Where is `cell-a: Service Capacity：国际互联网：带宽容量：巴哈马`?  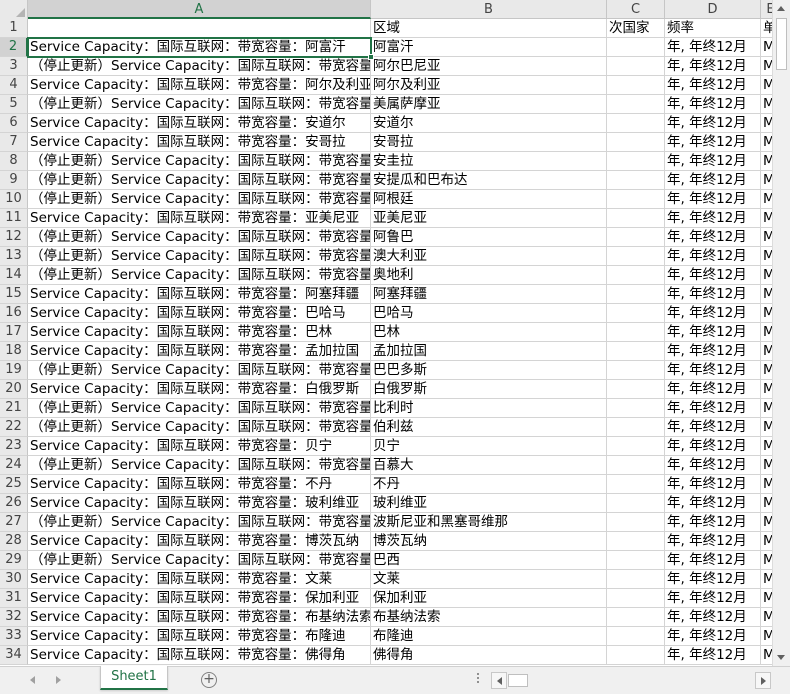 cell-a: Service Capacity：国际互联网：带宽容量：巴哈马 is located at coordinates (199, 313).